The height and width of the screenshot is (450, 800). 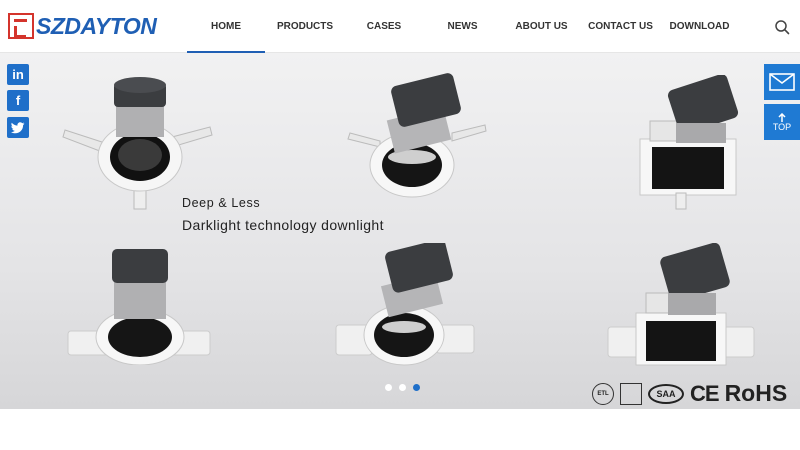 I want to click on mail-icon, so click(x=782, y=82).